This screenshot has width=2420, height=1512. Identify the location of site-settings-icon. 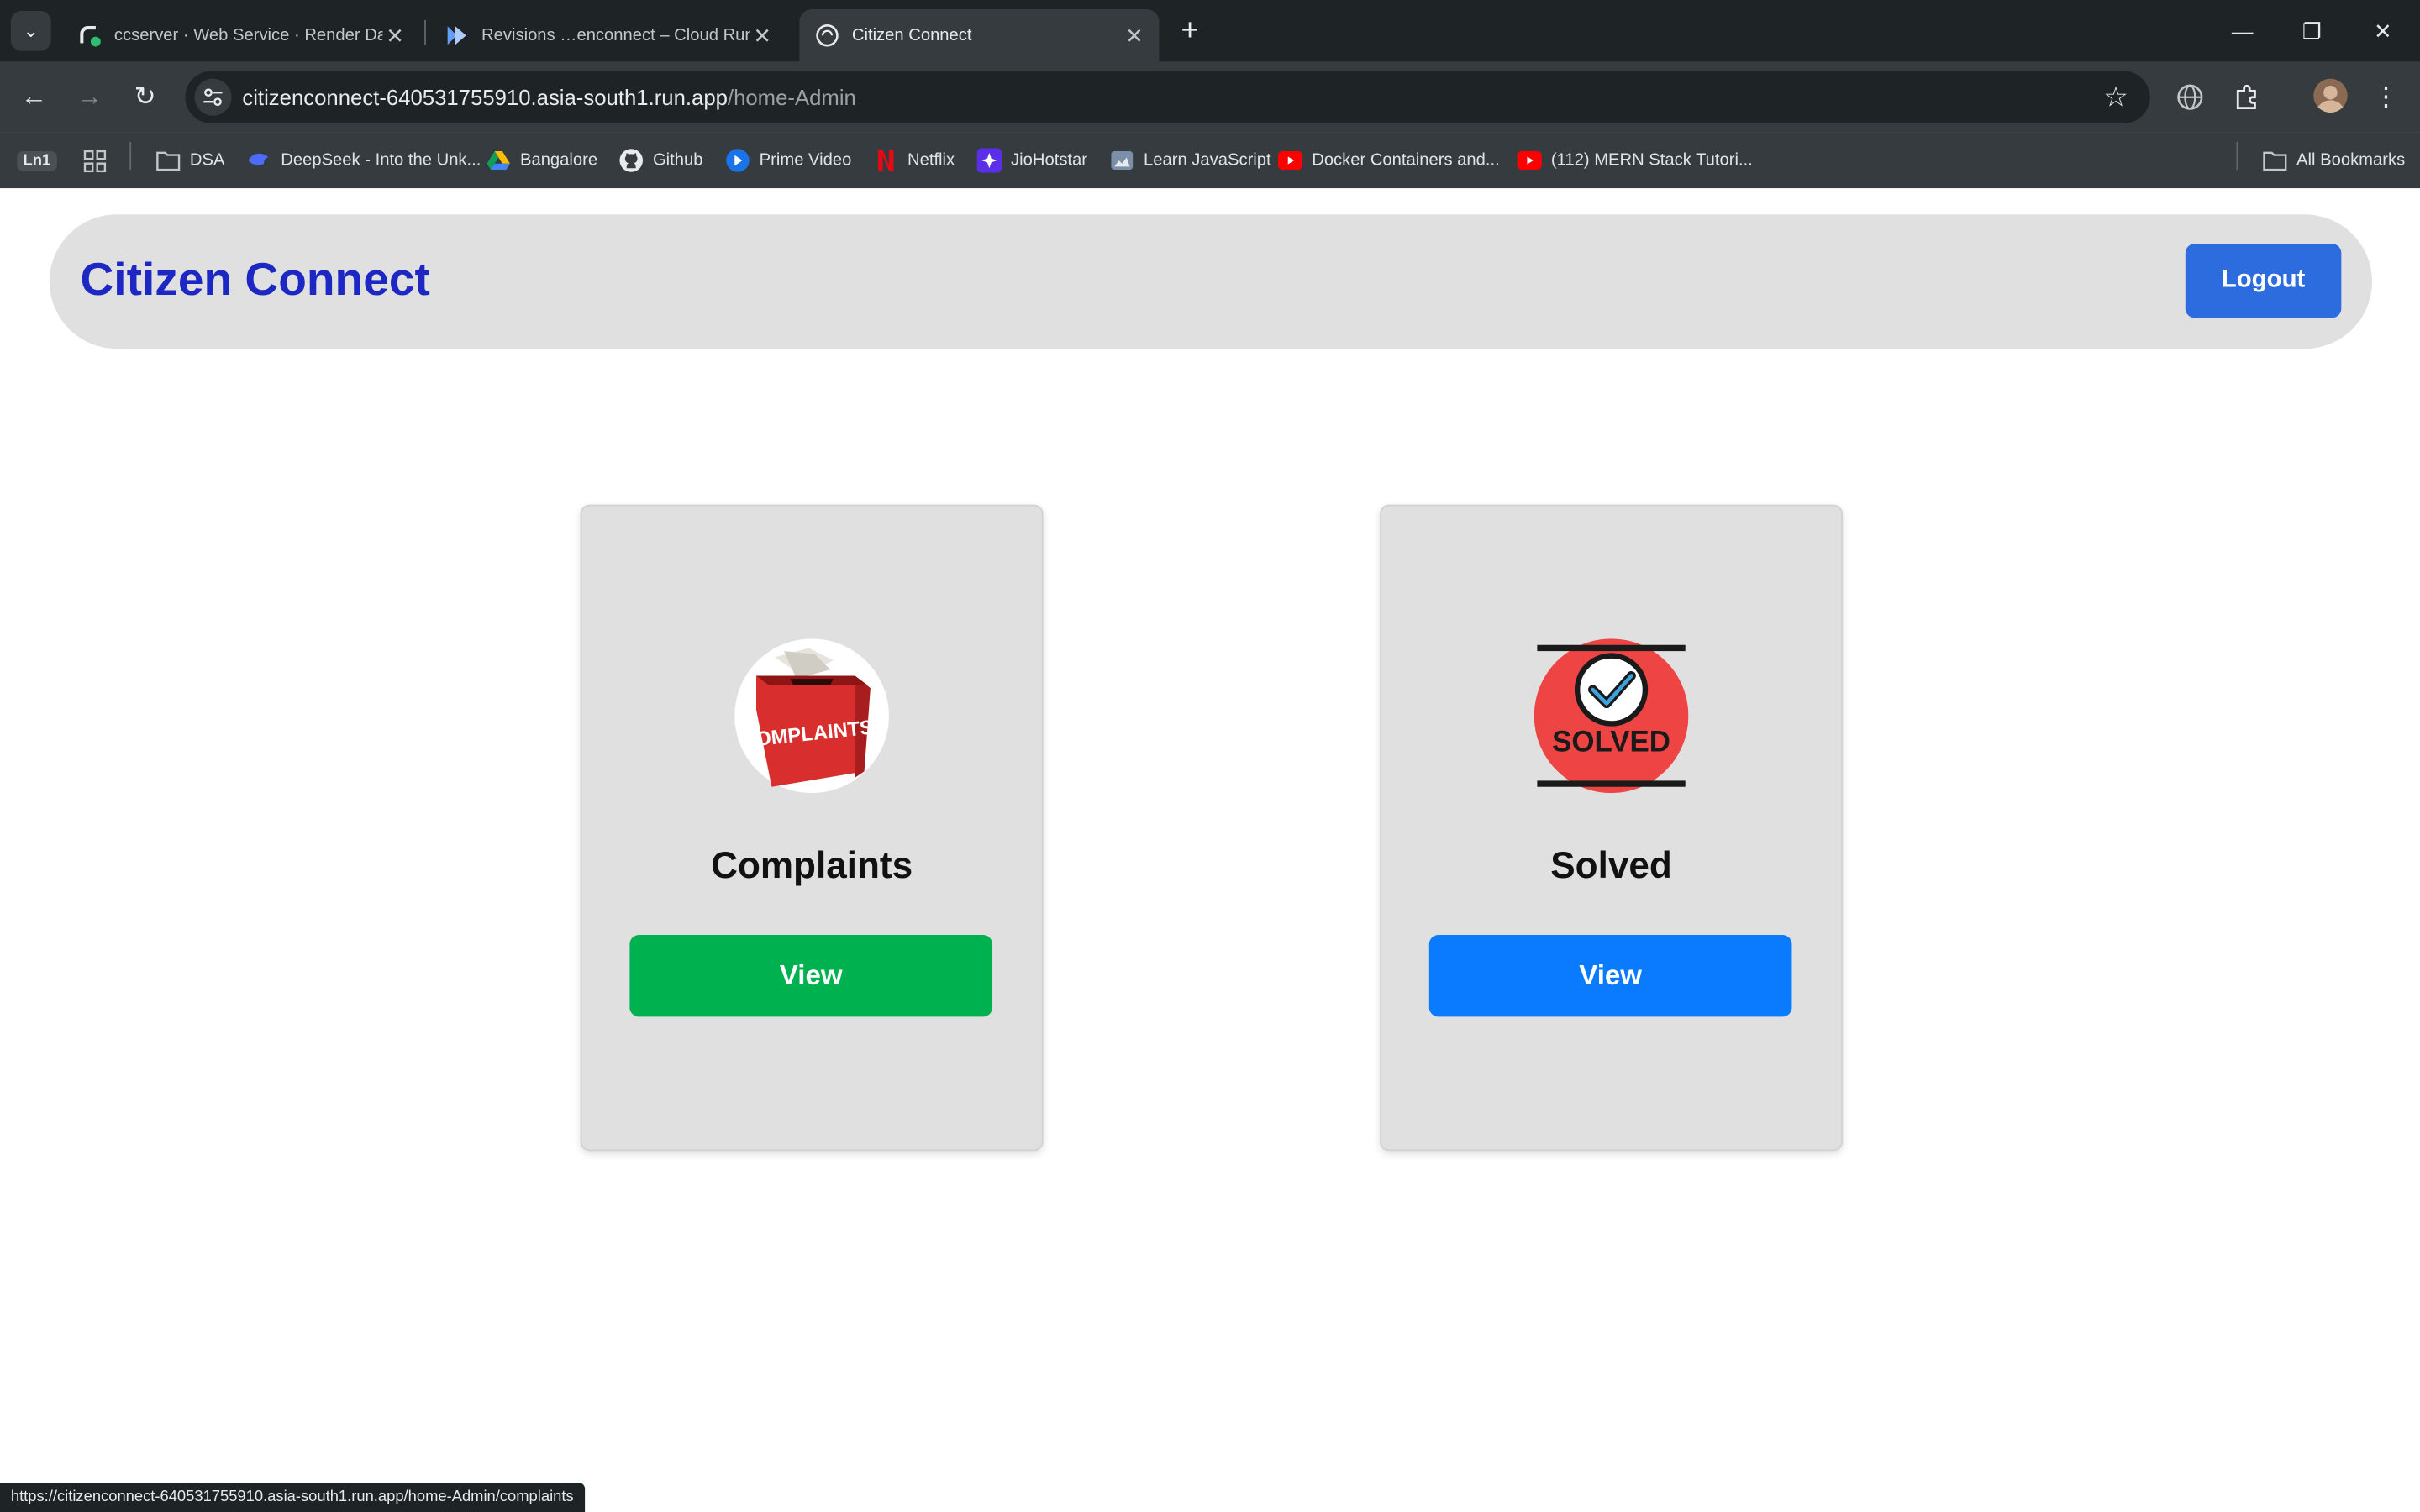
(213, 97).